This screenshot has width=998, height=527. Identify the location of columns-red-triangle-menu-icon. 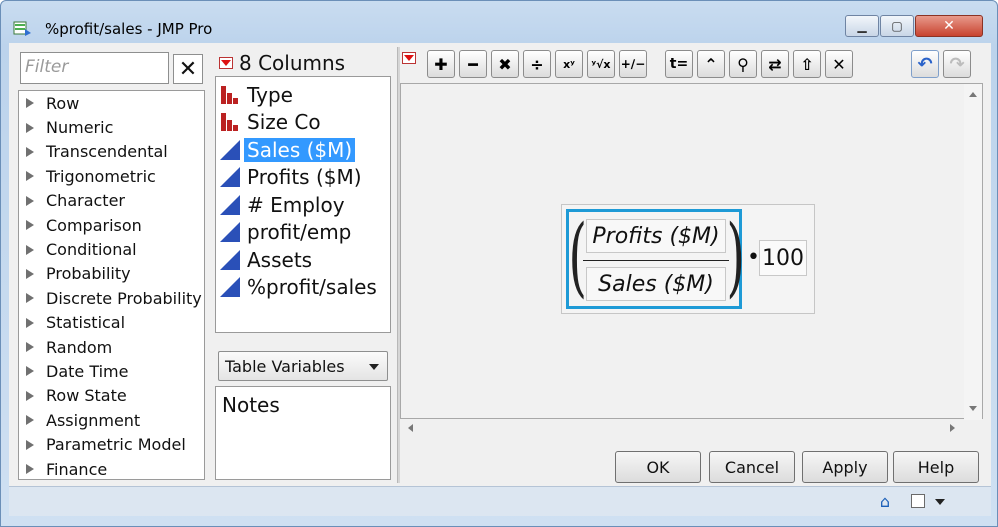
(226, 63).